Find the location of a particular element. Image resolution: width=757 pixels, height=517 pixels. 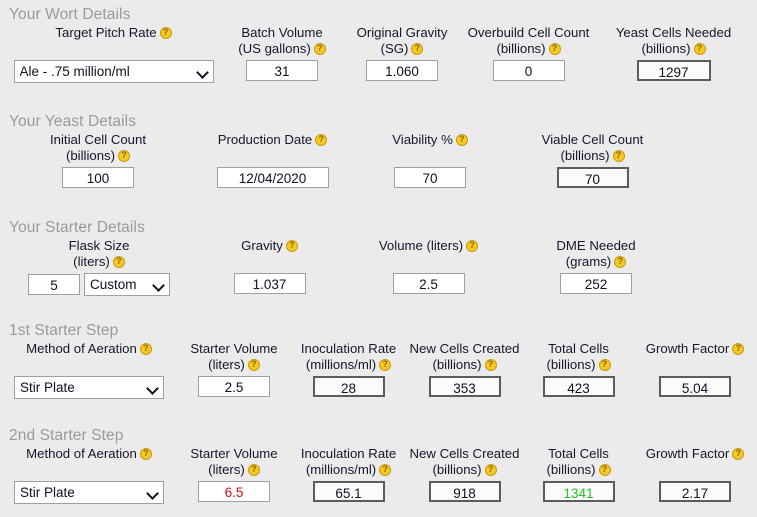

control-starter-gravity: 1.037 is located at coordinates (269, 283).